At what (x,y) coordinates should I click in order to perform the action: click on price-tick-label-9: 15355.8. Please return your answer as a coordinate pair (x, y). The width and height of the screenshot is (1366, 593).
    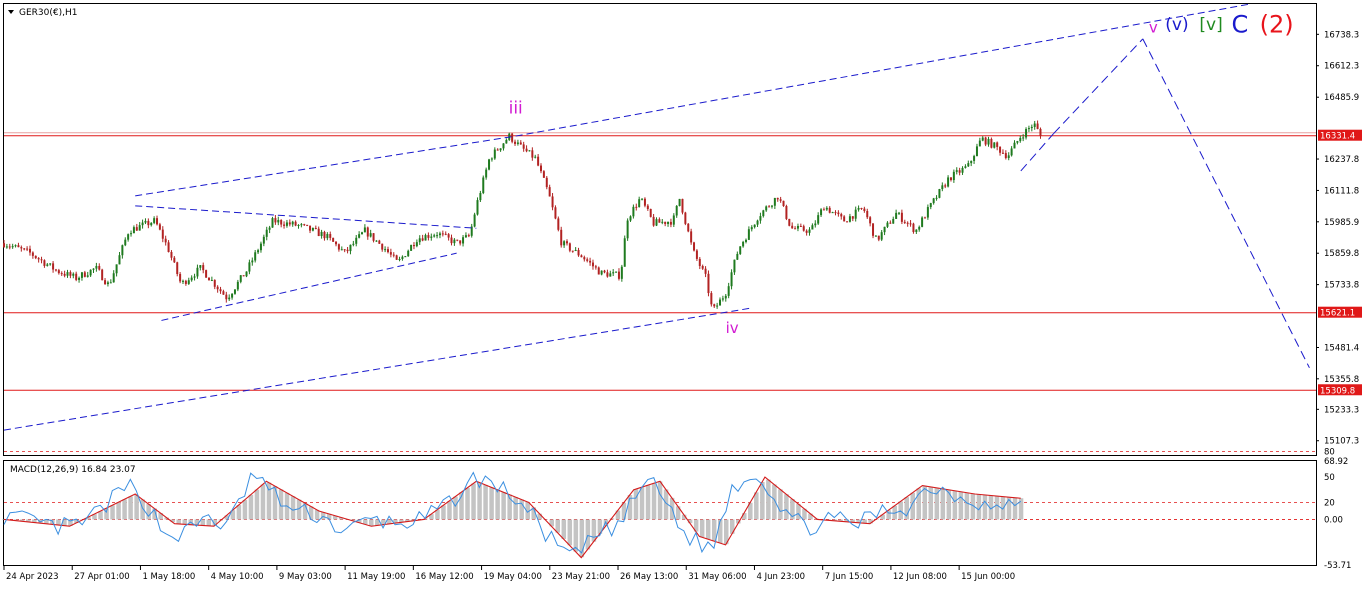
    Looking at the image, I should click on (1341, 380).